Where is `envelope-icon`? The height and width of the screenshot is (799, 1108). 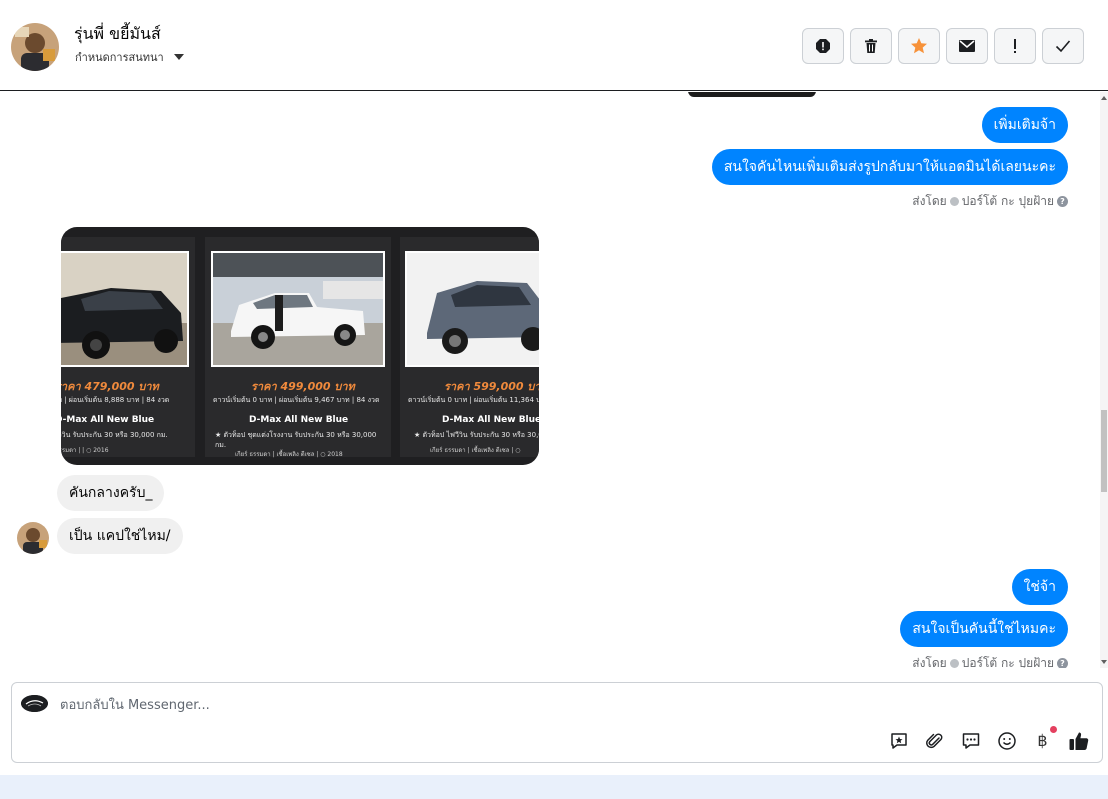 envelope-icon is located at coordinates (967, 46).